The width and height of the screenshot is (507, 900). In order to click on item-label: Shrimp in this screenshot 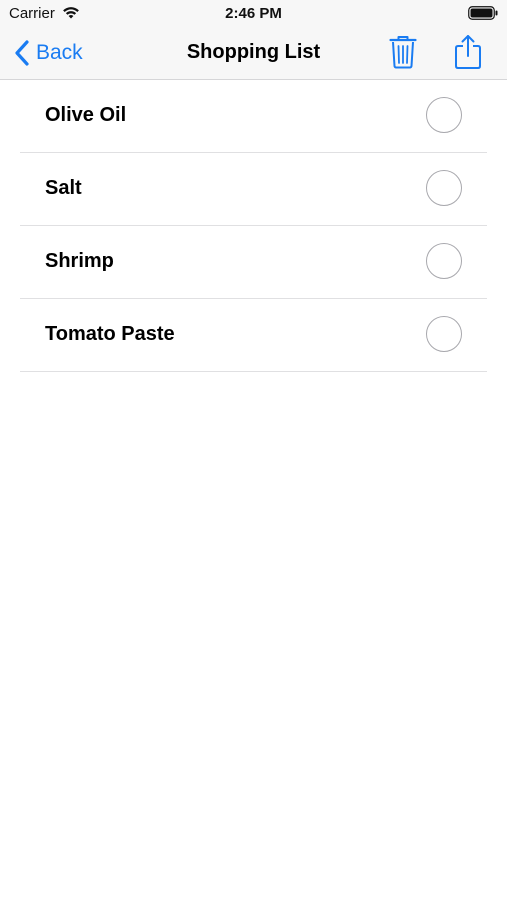, I will do `click(79, 261)`.